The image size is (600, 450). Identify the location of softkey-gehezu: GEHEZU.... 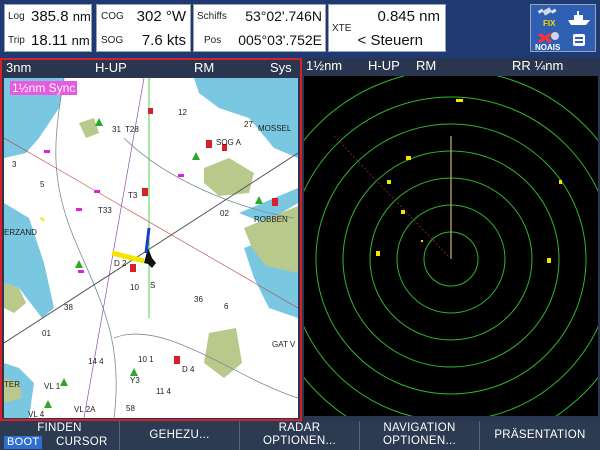
(180, 435).